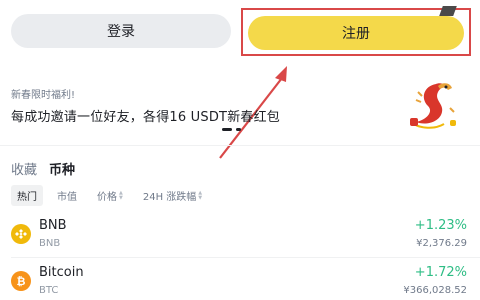 This screenshot has width=480, height=300. I want to click on filter-change-label: 24H 涨跌幅, so click(169, 197).